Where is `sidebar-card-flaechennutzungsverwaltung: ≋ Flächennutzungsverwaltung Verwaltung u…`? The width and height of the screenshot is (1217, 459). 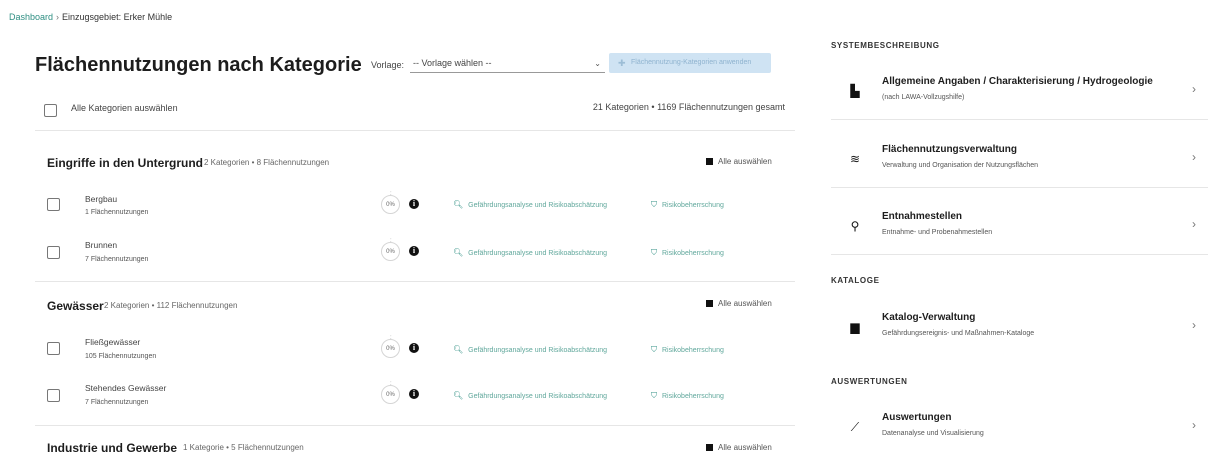 sidebar-card-flaechennutzungsverwaltung: ≋ Flächennutzungsverwaltung Verwaltung u… is located at coordinates (1019, 158).